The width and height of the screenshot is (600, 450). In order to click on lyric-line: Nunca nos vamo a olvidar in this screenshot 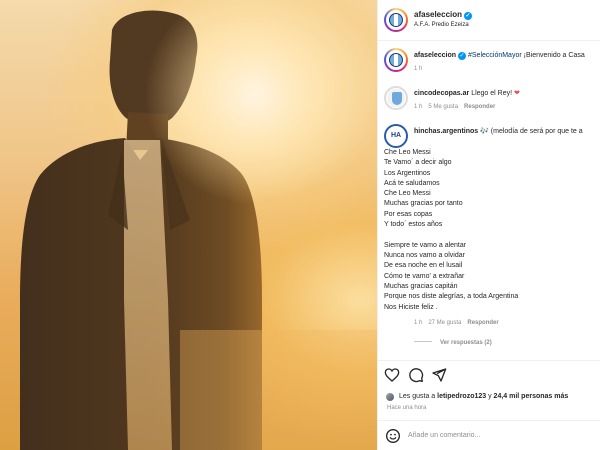, I will do `click(424, 256)`.